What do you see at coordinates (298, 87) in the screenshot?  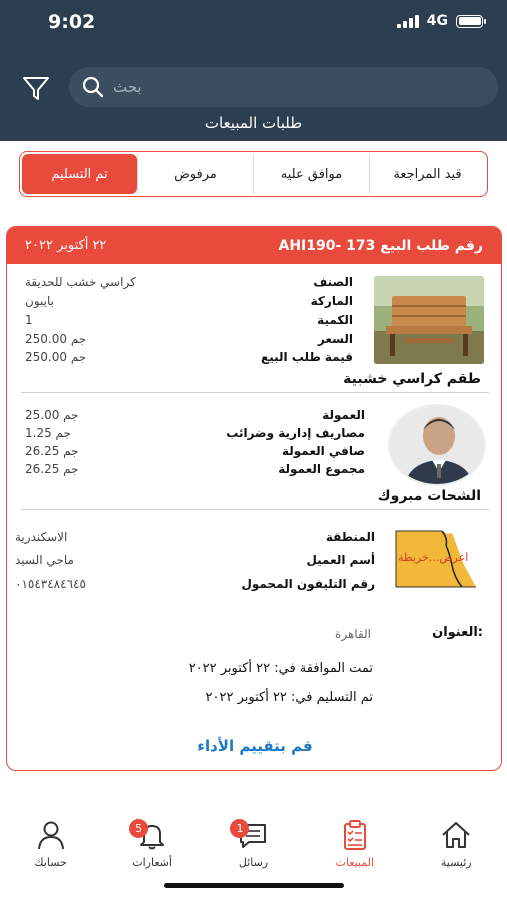 I see `search-input` at bounding box center [298, 87].